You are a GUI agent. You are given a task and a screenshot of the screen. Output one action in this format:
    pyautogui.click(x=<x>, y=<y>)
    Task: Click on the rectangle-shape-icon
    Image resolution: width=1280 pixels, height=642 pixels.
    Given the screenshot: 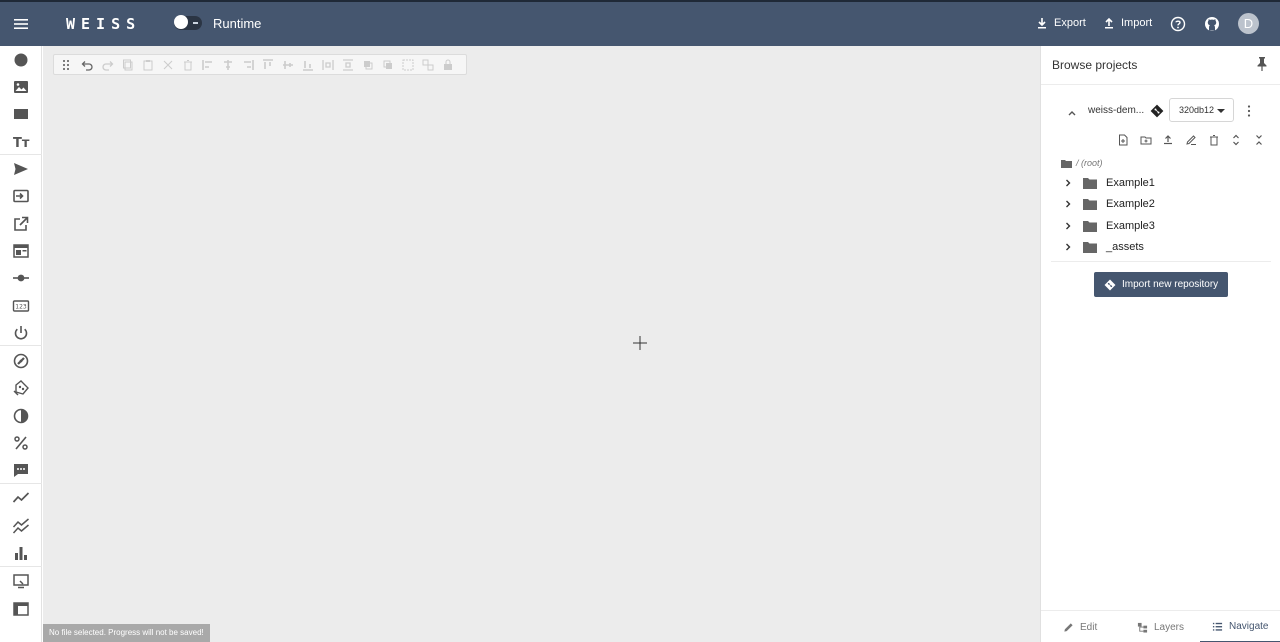 What is the action you would take?
    pyautogui.click(x=21, y=114)
    